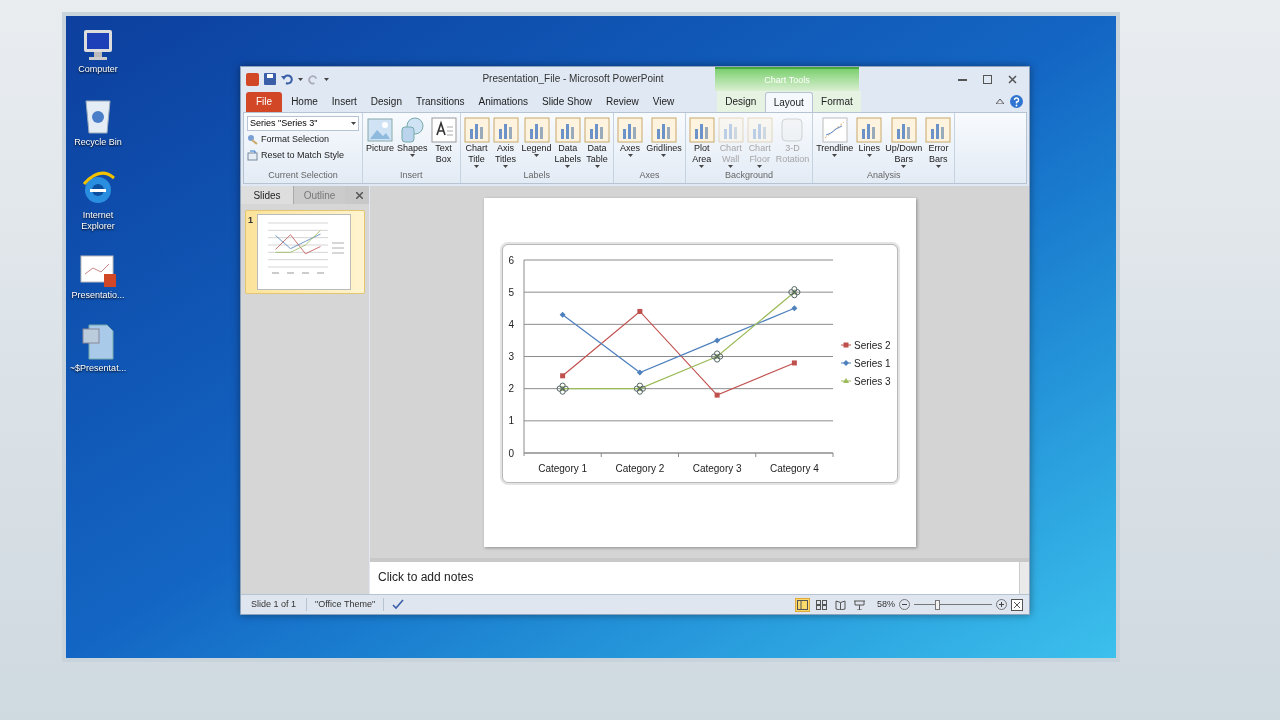 The height and width of the screenshot is (720, 1280). Describe the element at coordinates (987, 79) in the screenshot. I see `maximize-icon` at that location.